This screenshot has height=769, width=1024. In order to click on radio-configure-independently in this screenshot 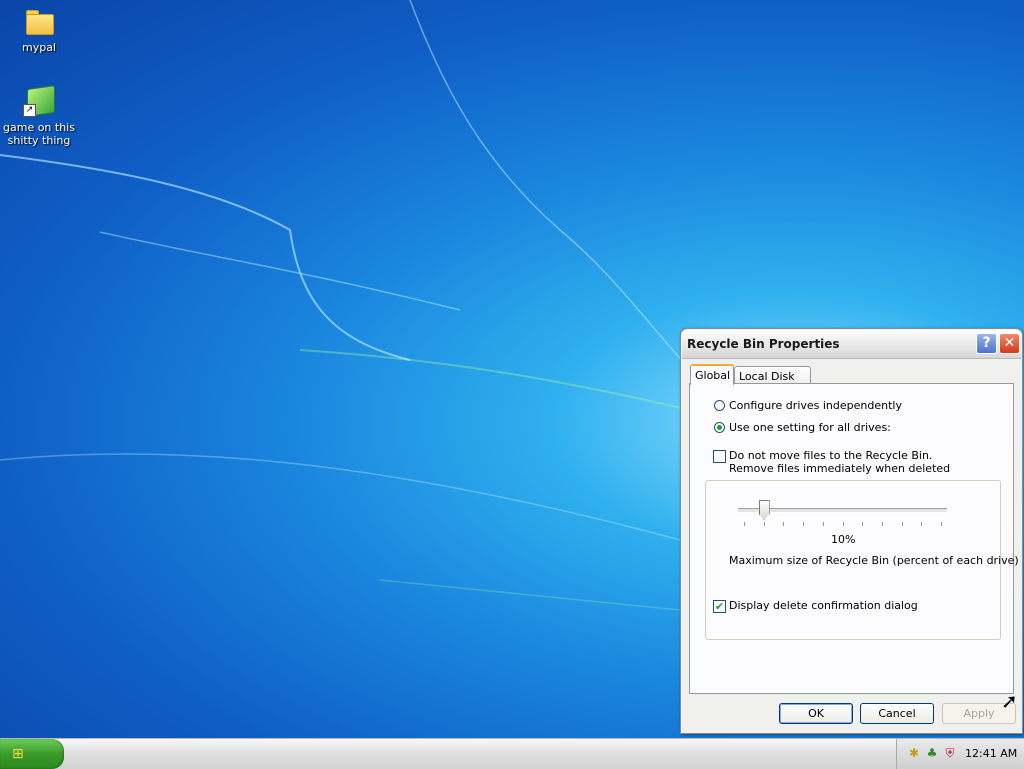, I will do `click(719, 405)`.